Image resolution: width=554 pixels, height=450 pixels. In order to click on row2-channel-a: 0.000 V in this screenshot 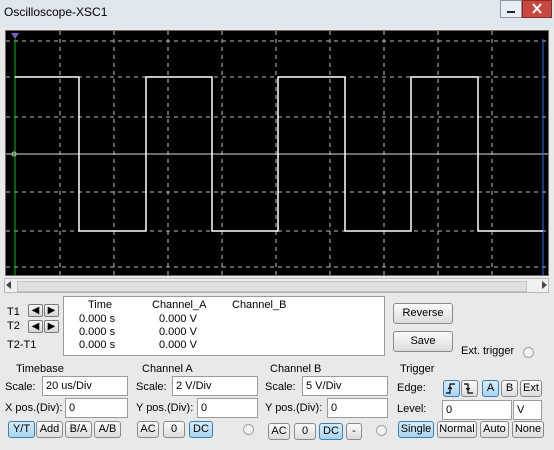, I will do `click(178, 332)`.